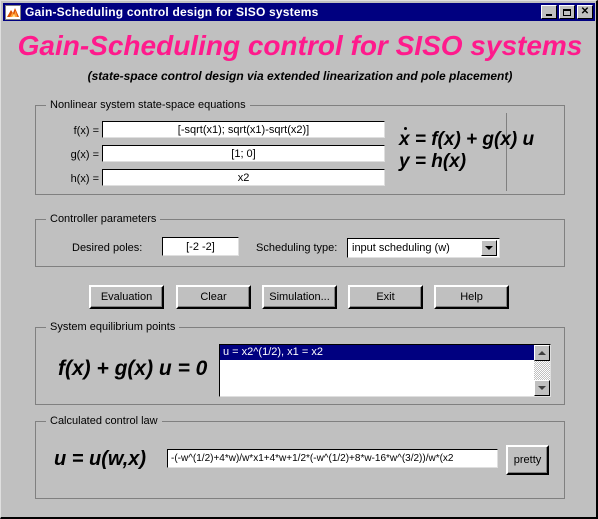 The image size is (598, 519). Describe the element at coordinates (377, 352) in the screenshot. I see `list-item: u = x2^(1/2), x1 = x2` at that location.